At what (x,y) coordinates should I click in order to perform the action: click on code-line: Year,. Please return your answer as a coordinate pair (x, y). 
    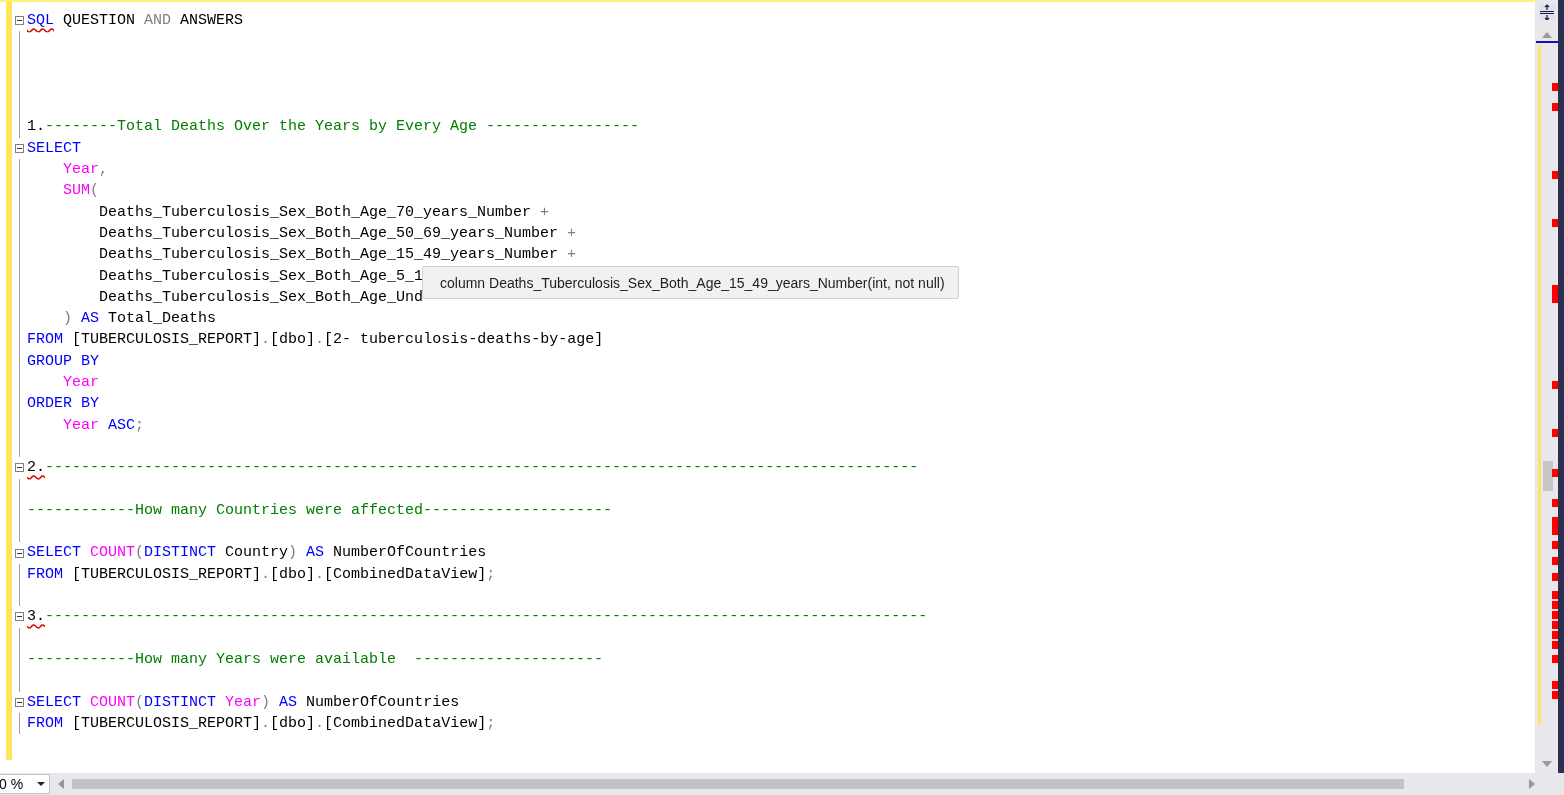
    Looking at the image, I should click on (85, 170).